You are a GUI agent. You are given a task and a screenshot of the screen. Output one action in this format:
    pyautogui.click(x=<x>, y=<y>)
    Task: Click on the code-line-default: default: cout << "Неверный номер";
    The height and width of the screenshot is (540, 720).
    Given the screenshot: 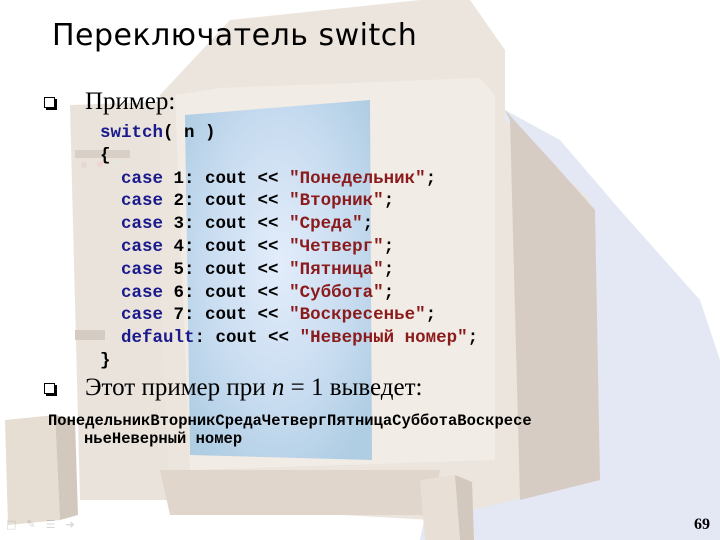 What is the action you would take?
    pyautogui.click(x=300, y=338)
    